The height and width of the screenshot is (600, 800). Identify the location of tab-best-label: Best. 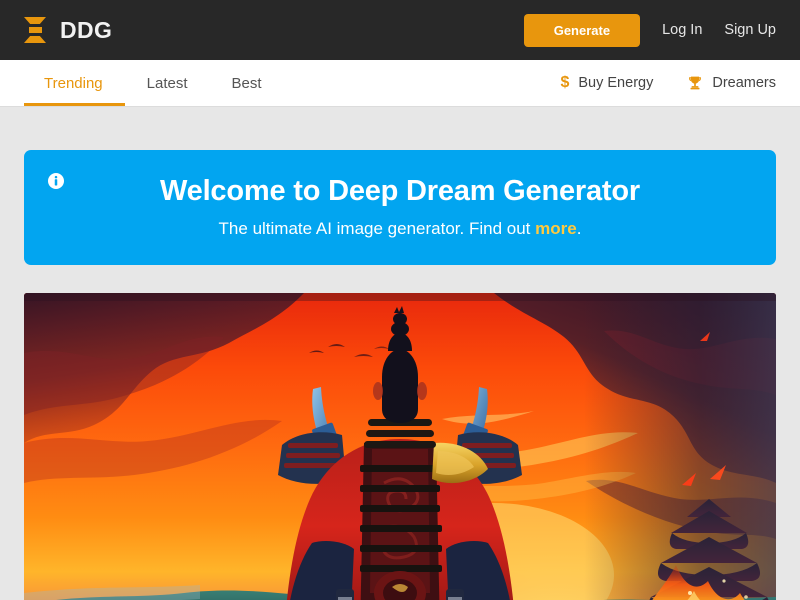
(246, 83).